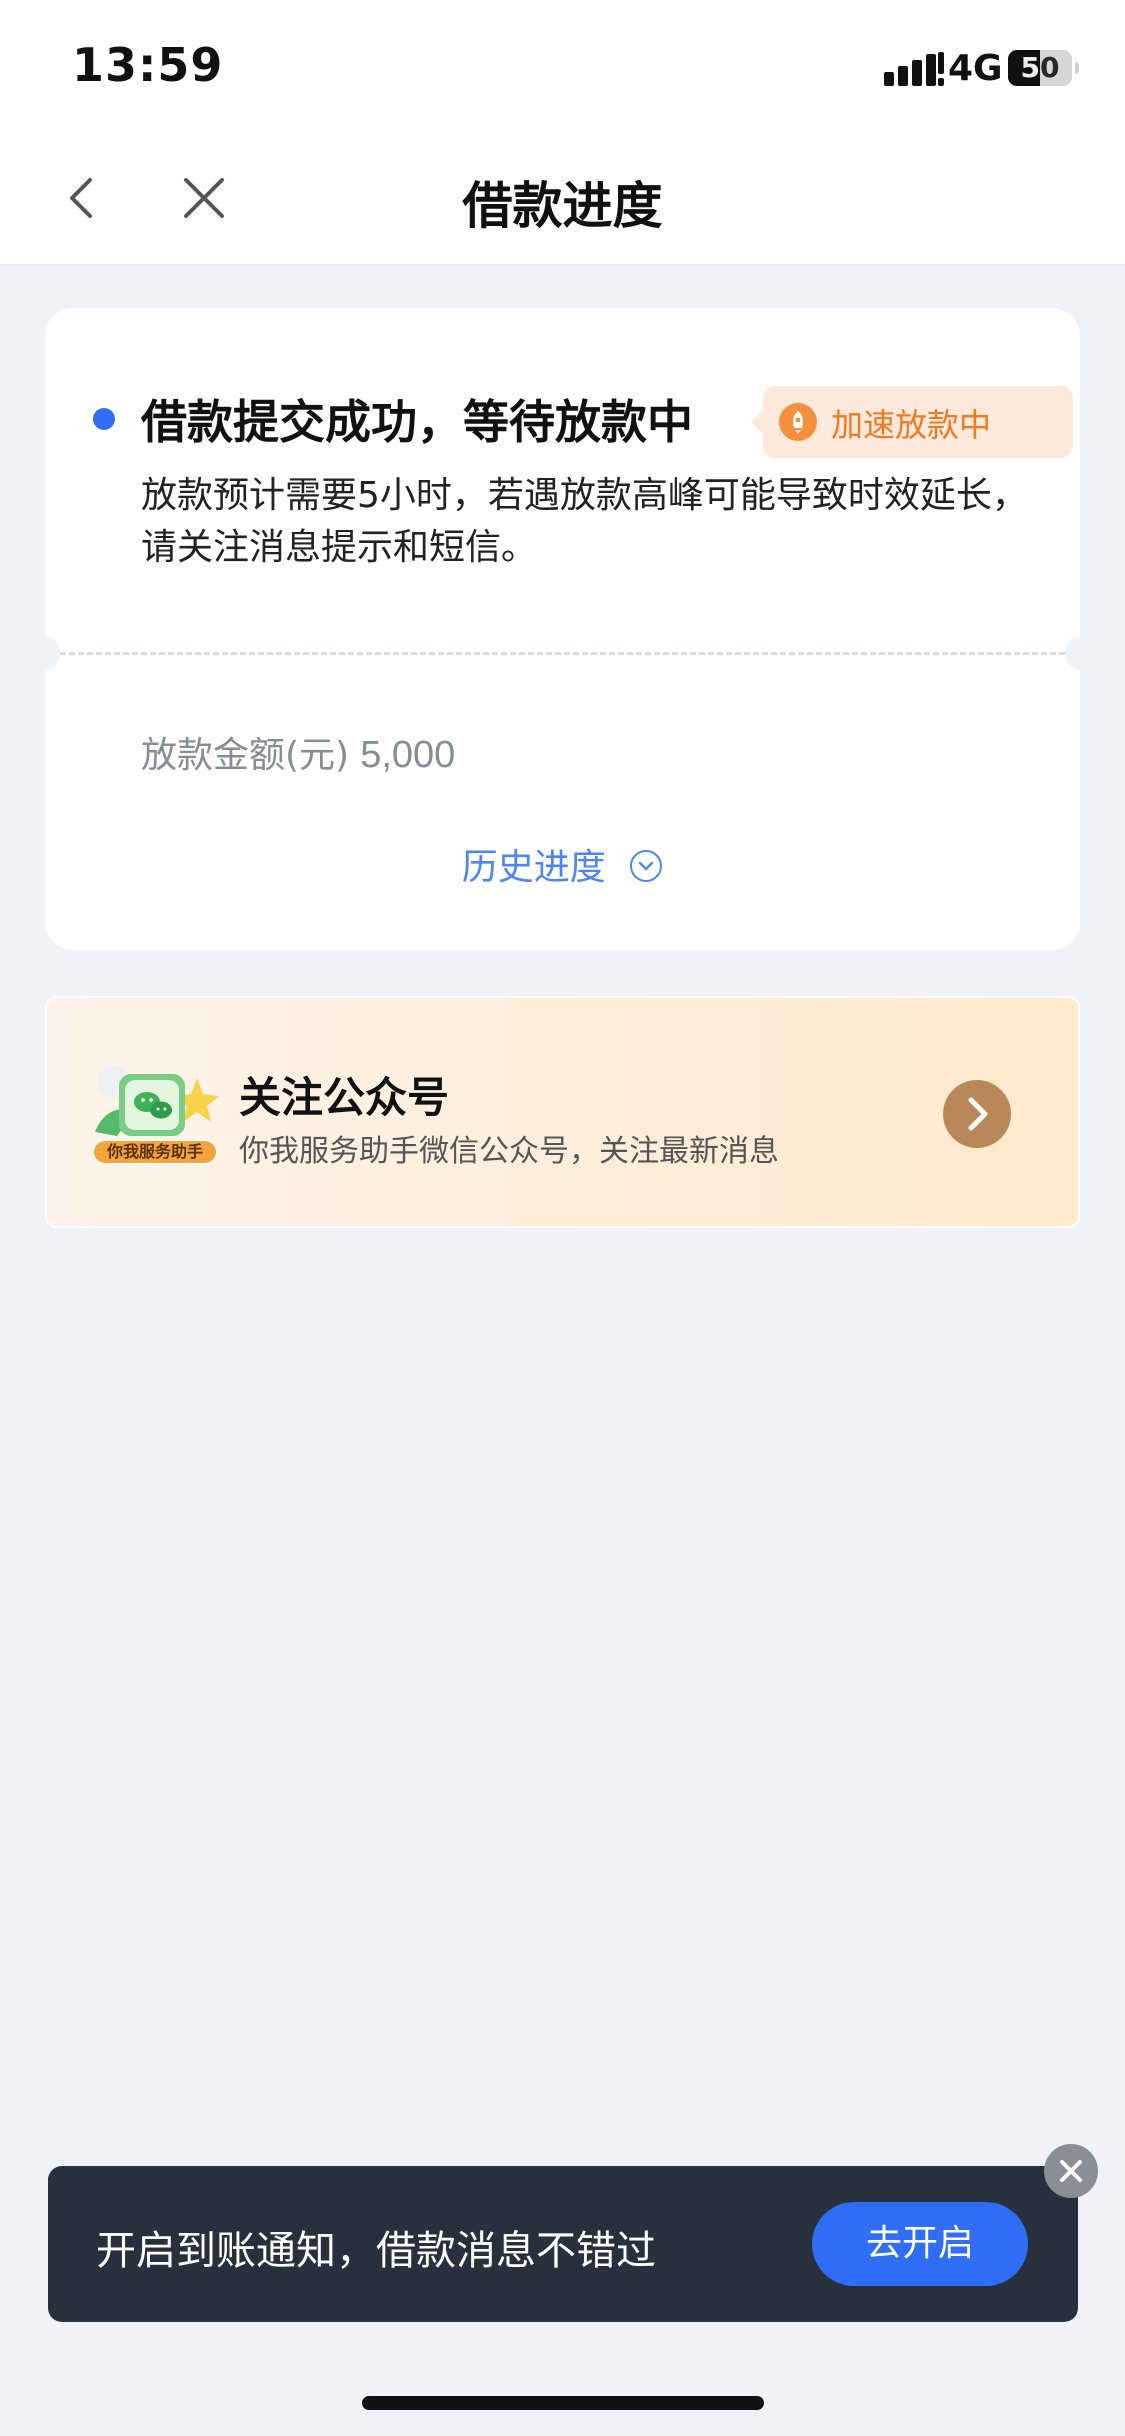  Describe the element at coordinates (975, 68) in the screenshot. I see `network-type: 4G` at that location.